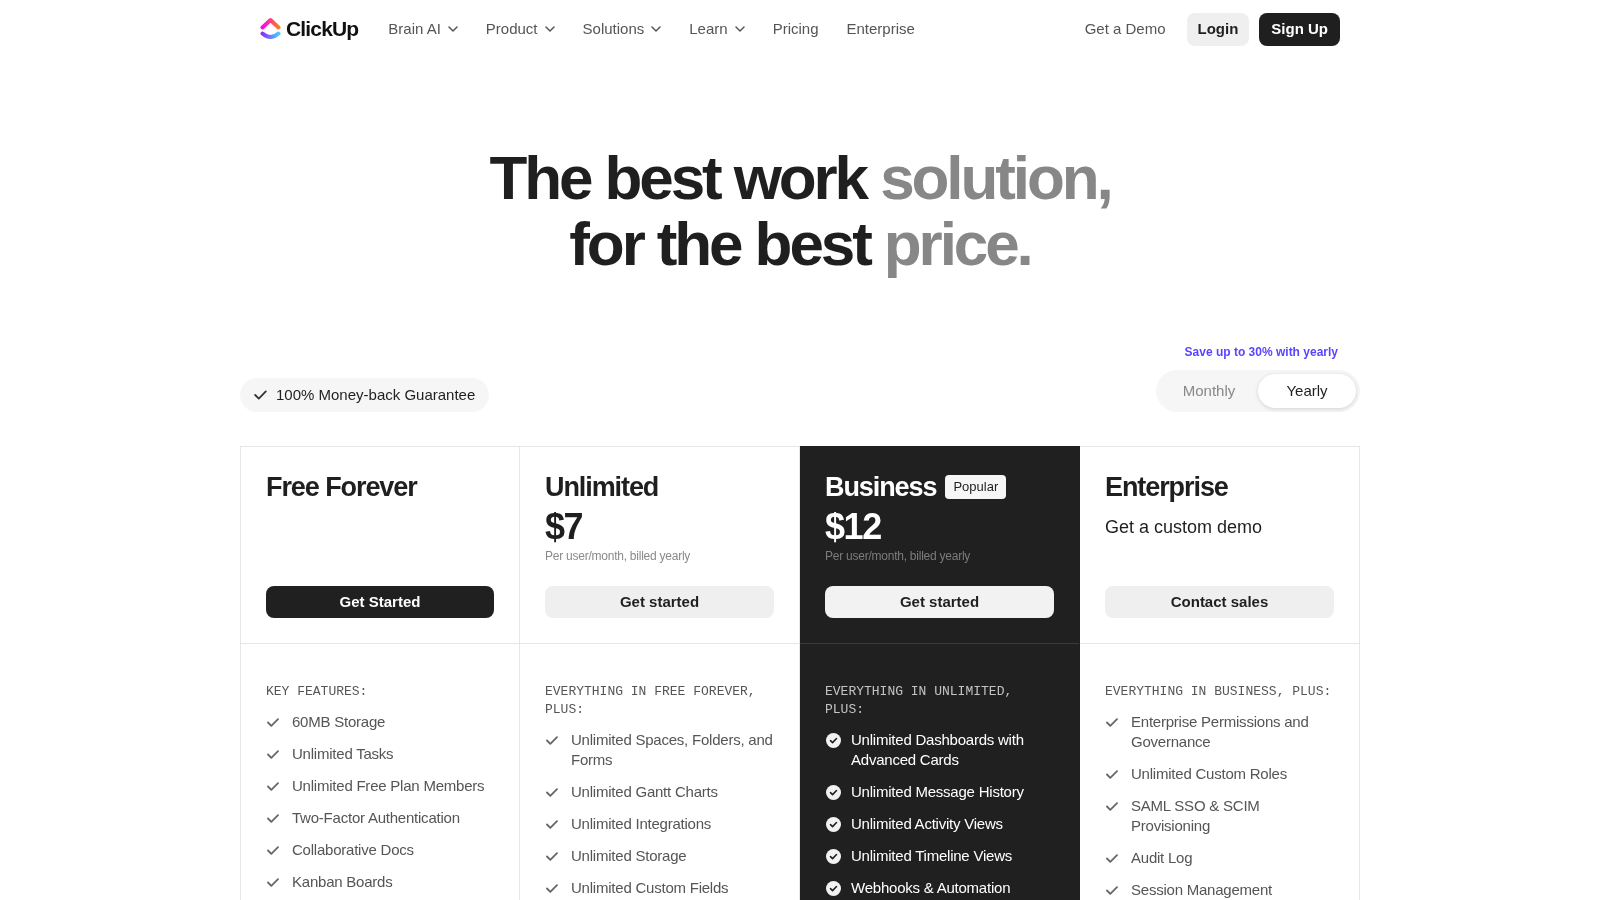 Image resolution: width=1600 pixels, height=900 pixels. What do you see at coordinates (976, 487) in the screenshot?
I see `popular-badge: Popular` at bounding box center [976, 487].